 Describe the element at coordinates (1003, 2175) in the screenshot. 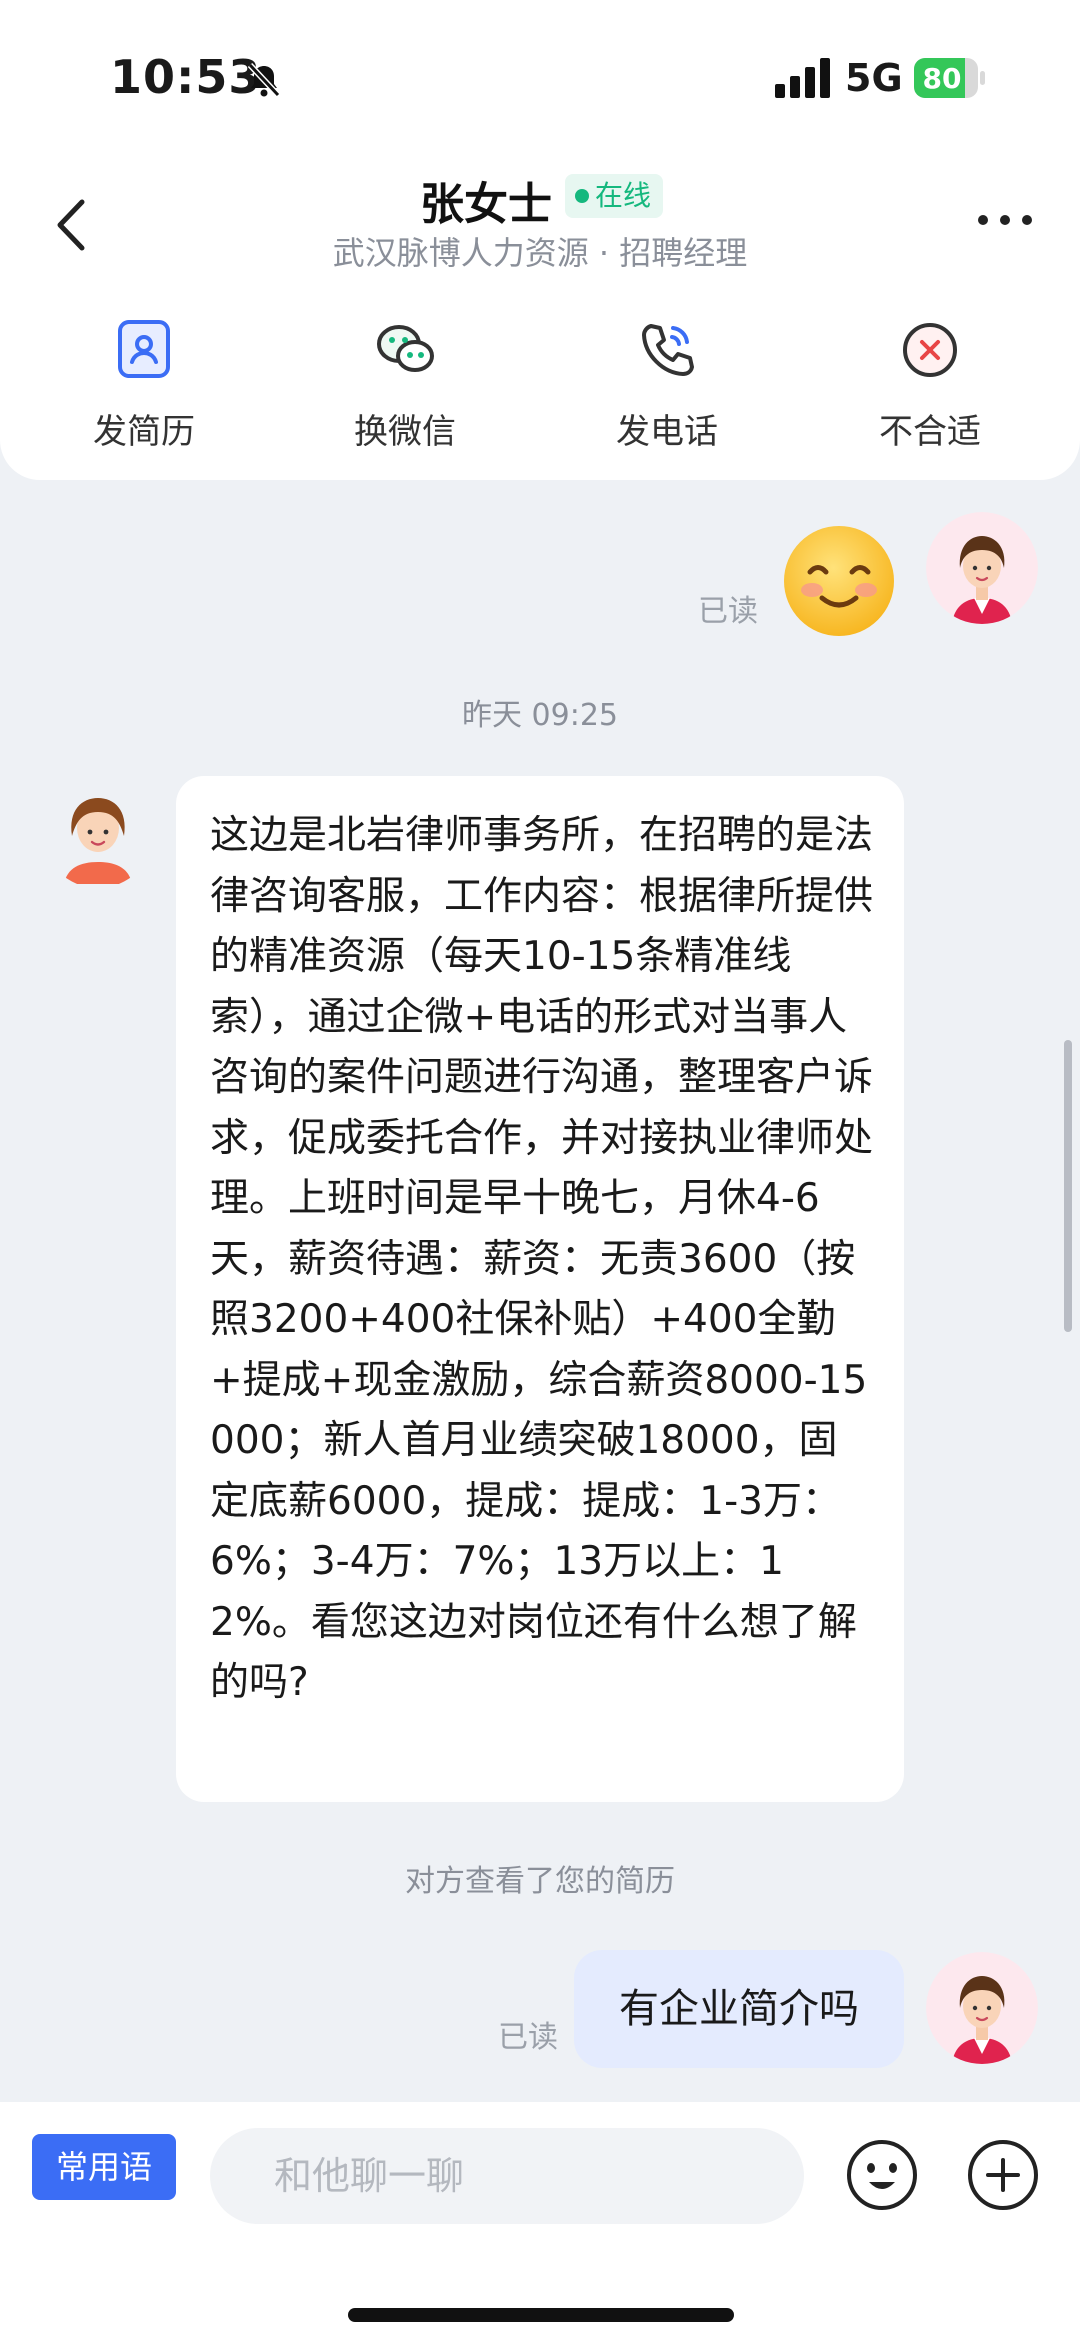

I see `plus-icon` at that location.